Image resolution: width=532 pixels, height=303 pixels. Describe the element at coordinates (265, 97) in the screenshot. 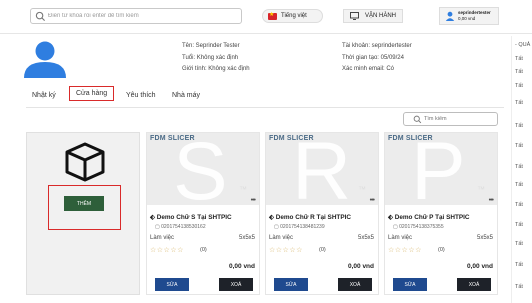

I see `profile-tabs: Nhật ký Cửa hàng Yêu thích Nhà máy` at that location.